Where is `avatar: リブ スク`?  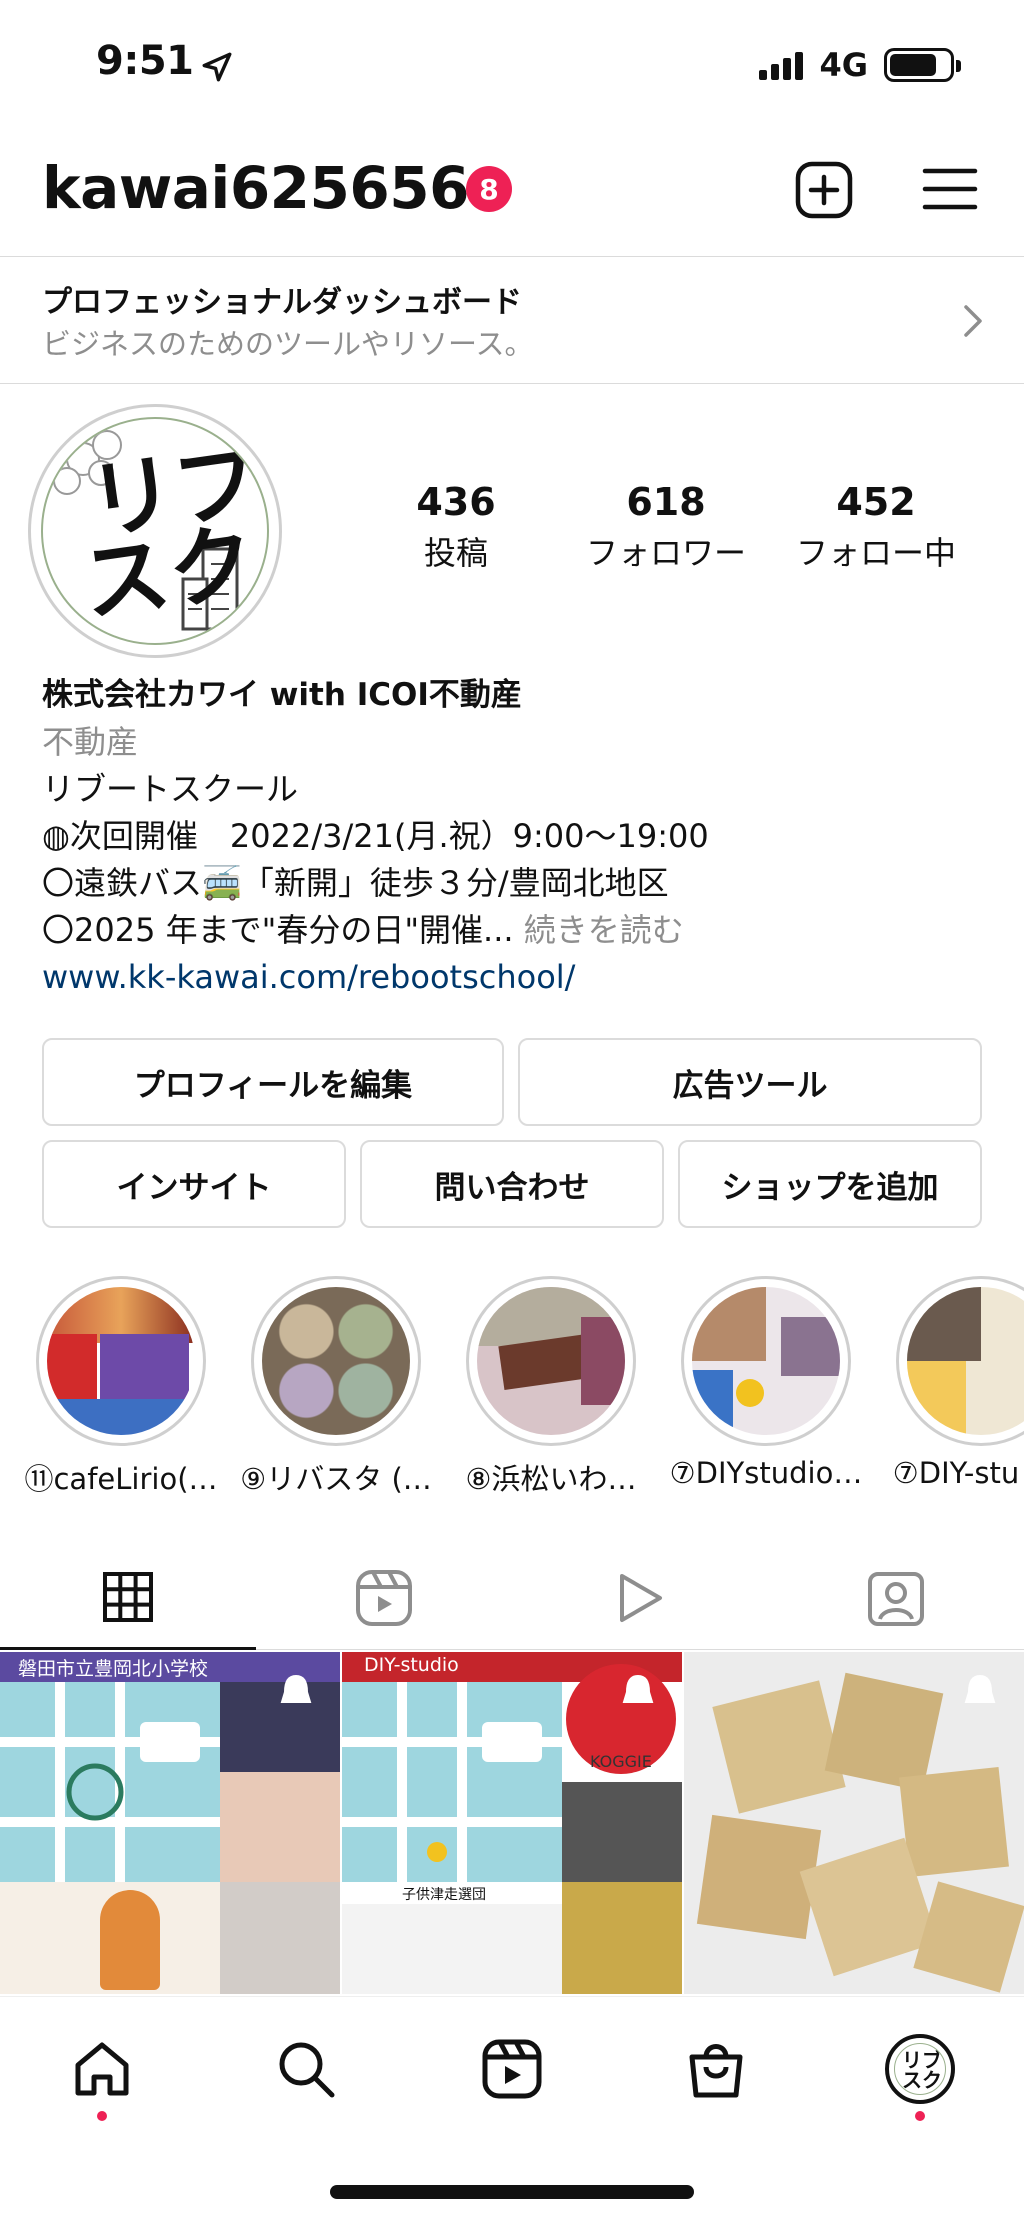 avatar: リブ スク is located at coordinates (155, 531).